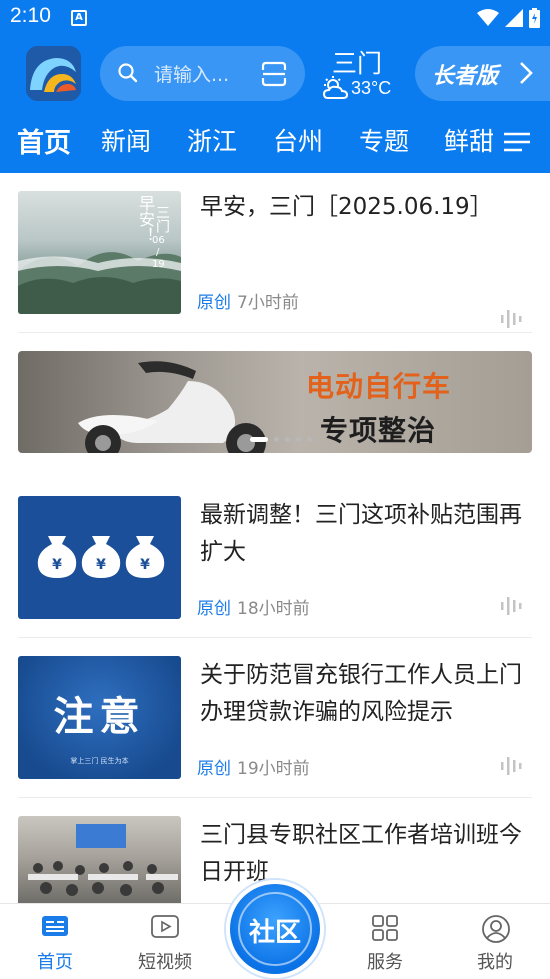  I want to click on grid-services-icon, so click(385, 928).